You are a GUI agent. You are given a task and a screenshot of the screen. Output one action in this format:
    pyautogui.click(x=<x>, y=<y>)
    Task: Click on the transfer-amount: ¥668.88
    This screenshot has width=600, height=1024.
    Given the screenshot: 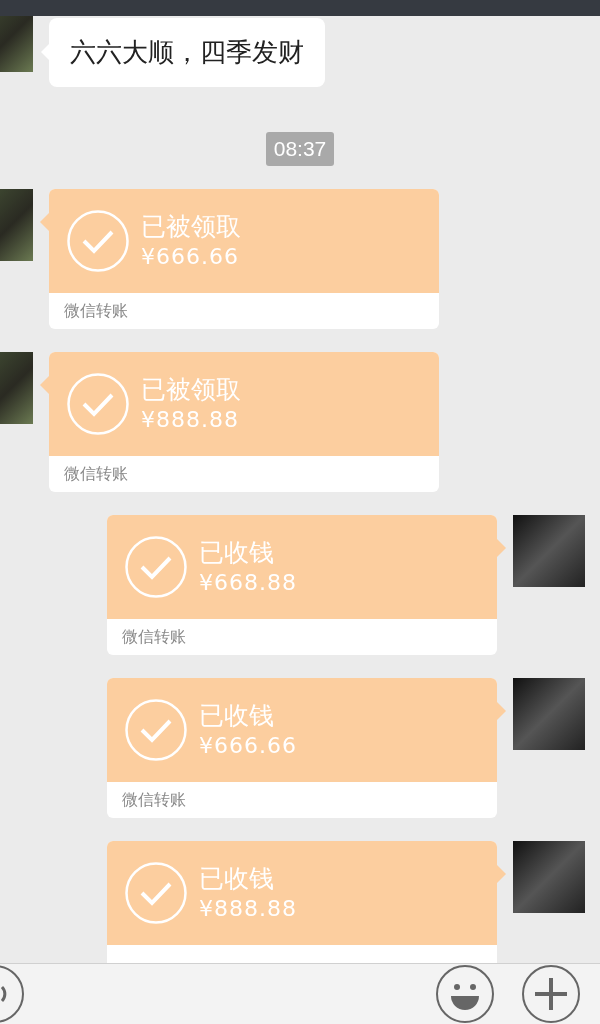 What is the action you would take?
    pyautogui.click(x=248, y=583)
    